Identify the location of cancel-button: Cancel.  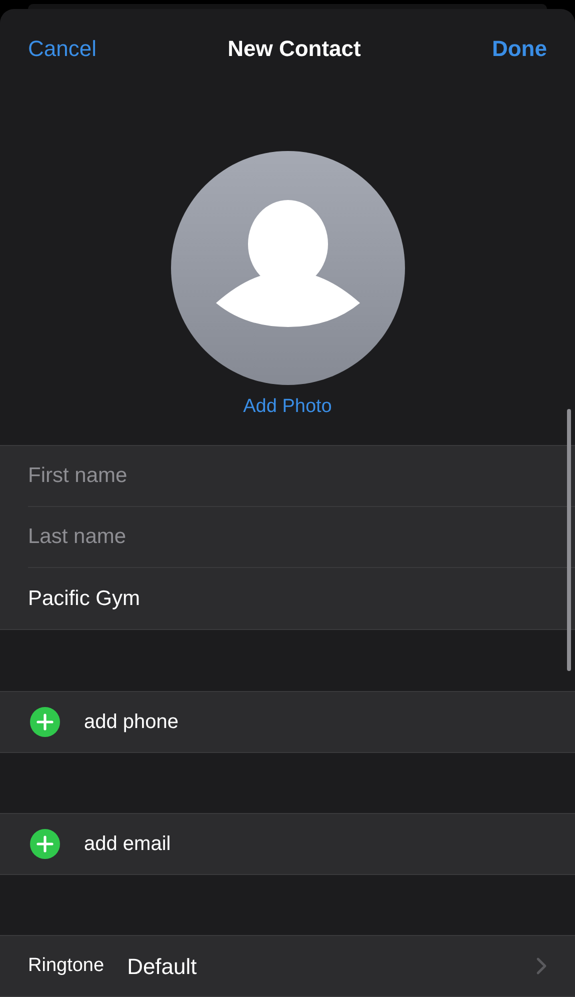
(62, 48).